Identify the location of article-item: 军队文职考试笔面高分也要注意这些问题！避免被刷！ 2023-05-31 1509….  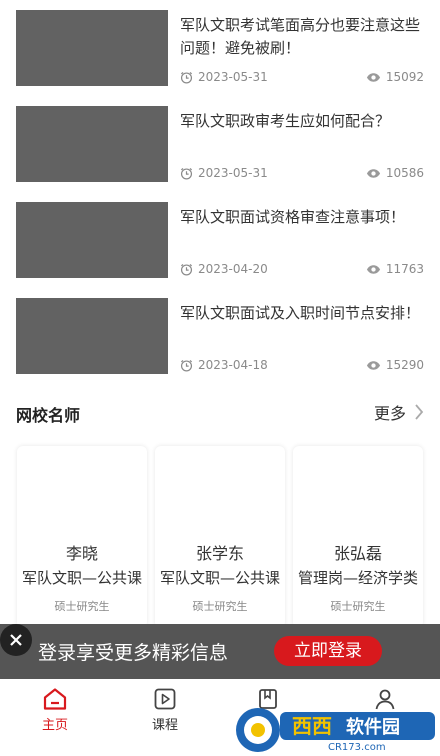
(220, 49).